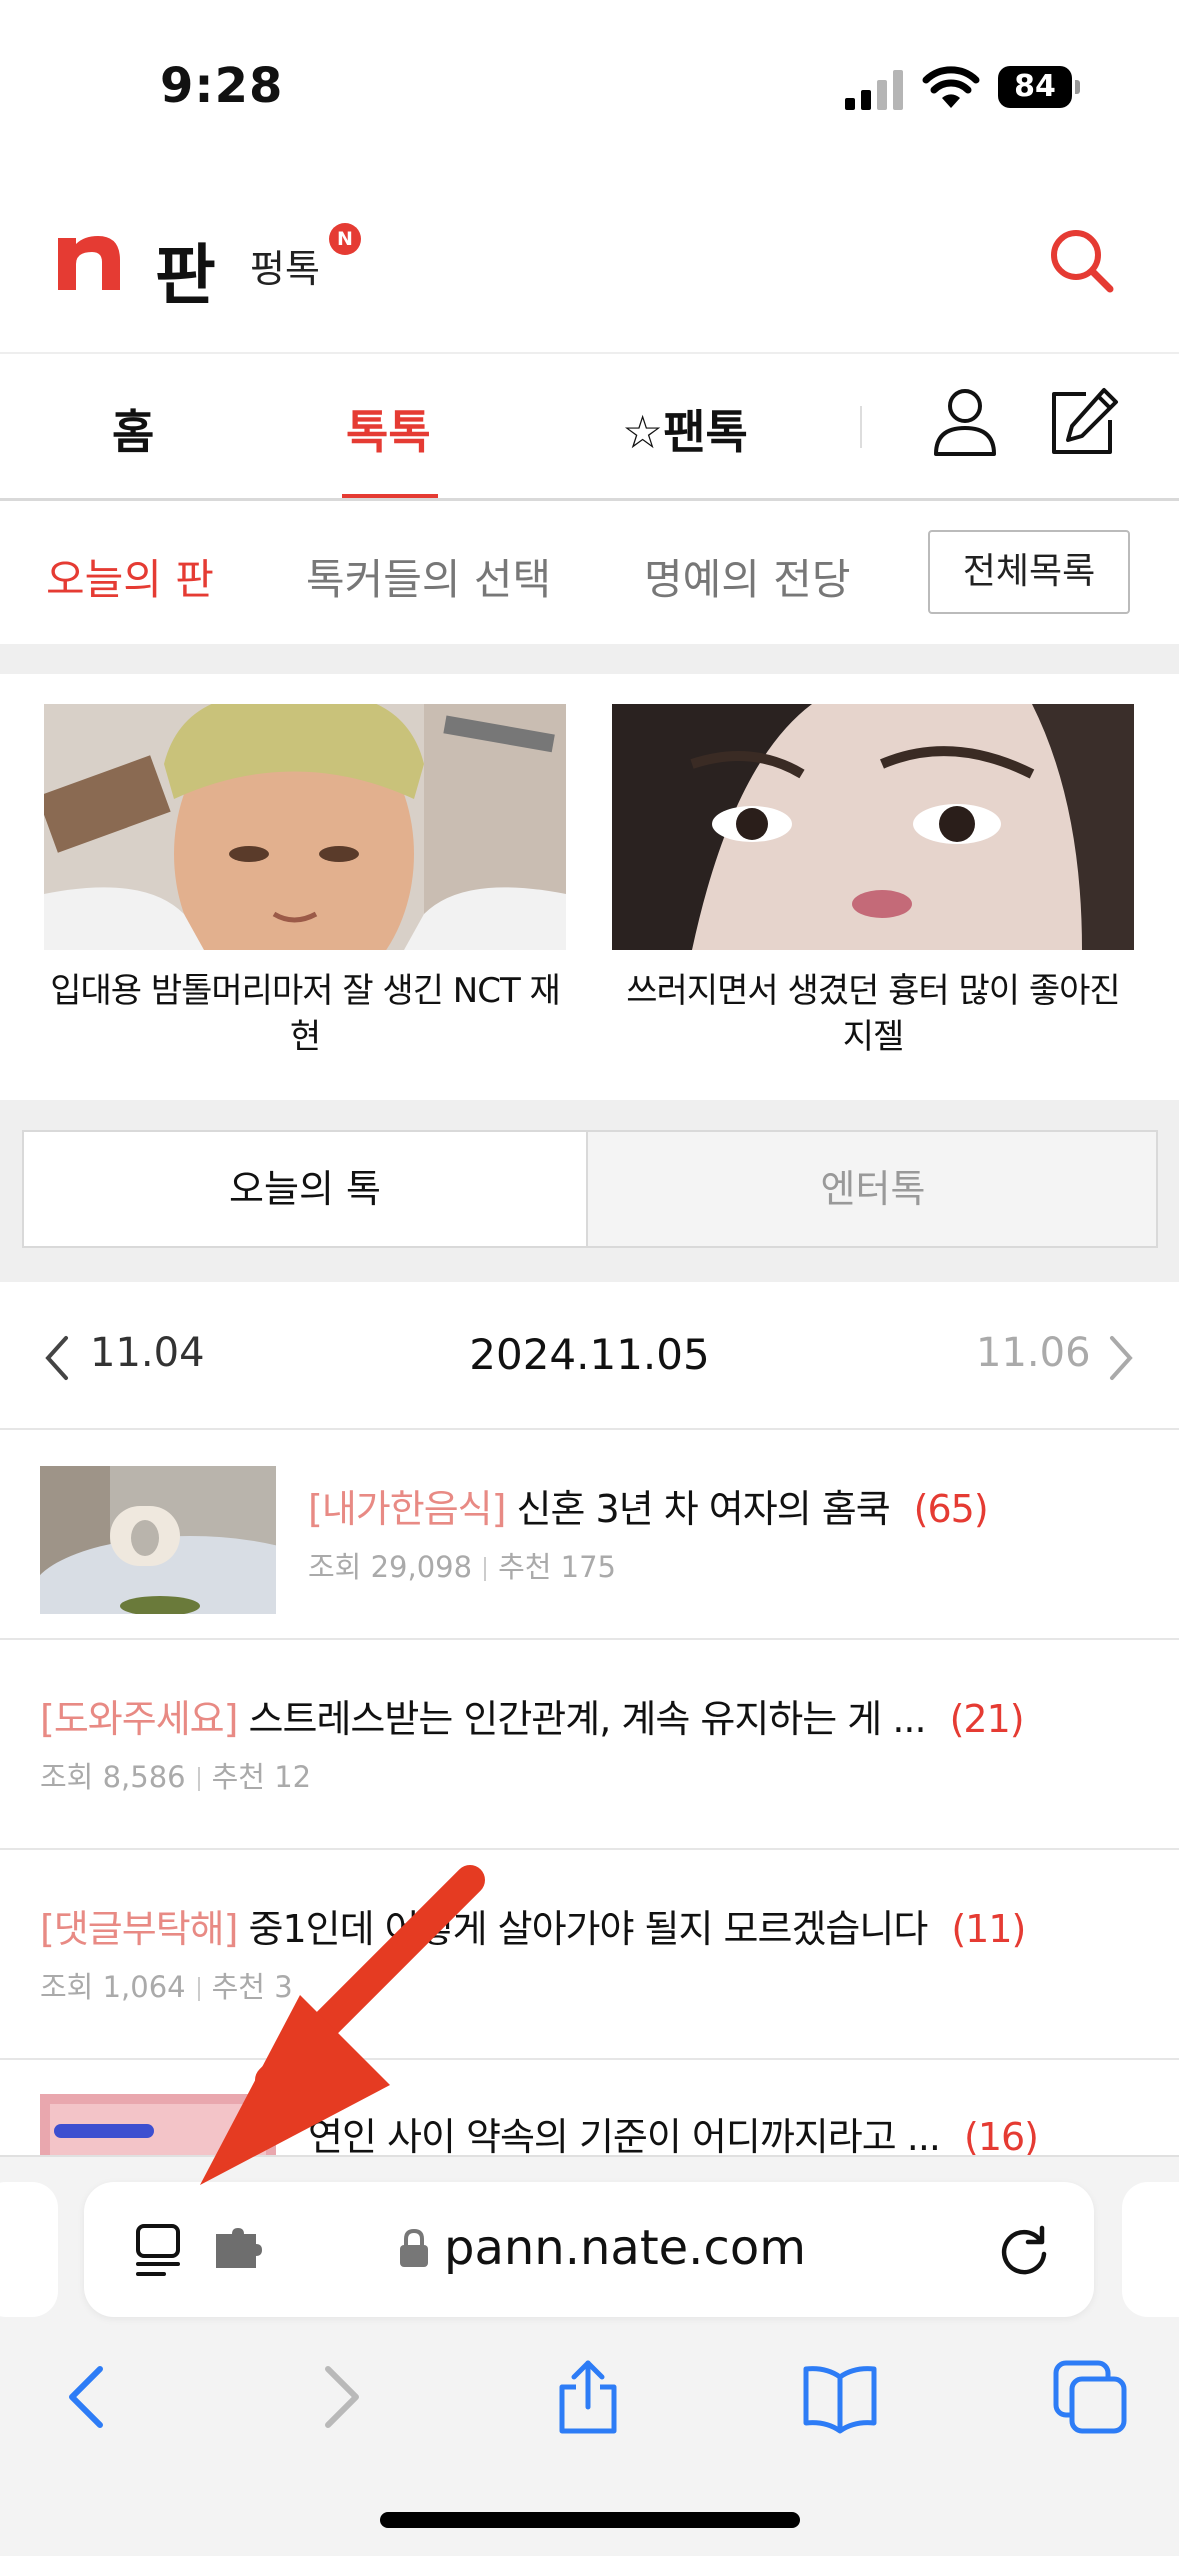 The width and height of the screenshot is (1179, 2556). Describe the element at coordinates (239, 2248) in the screenshot. I see `extension-icon` at that location.